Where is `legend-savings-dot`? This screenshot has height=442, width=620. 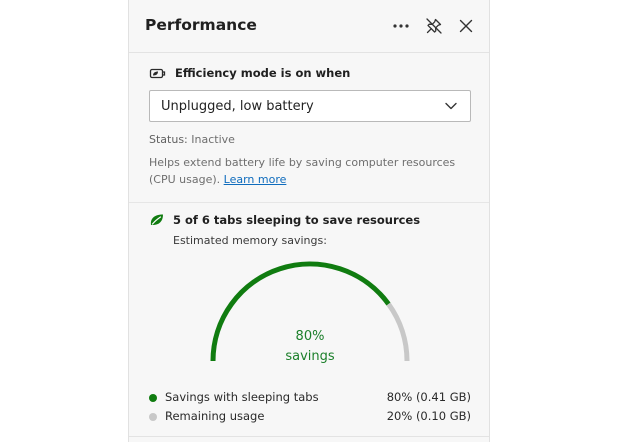 legend-savings-dot is located at coordinates (153, 398).